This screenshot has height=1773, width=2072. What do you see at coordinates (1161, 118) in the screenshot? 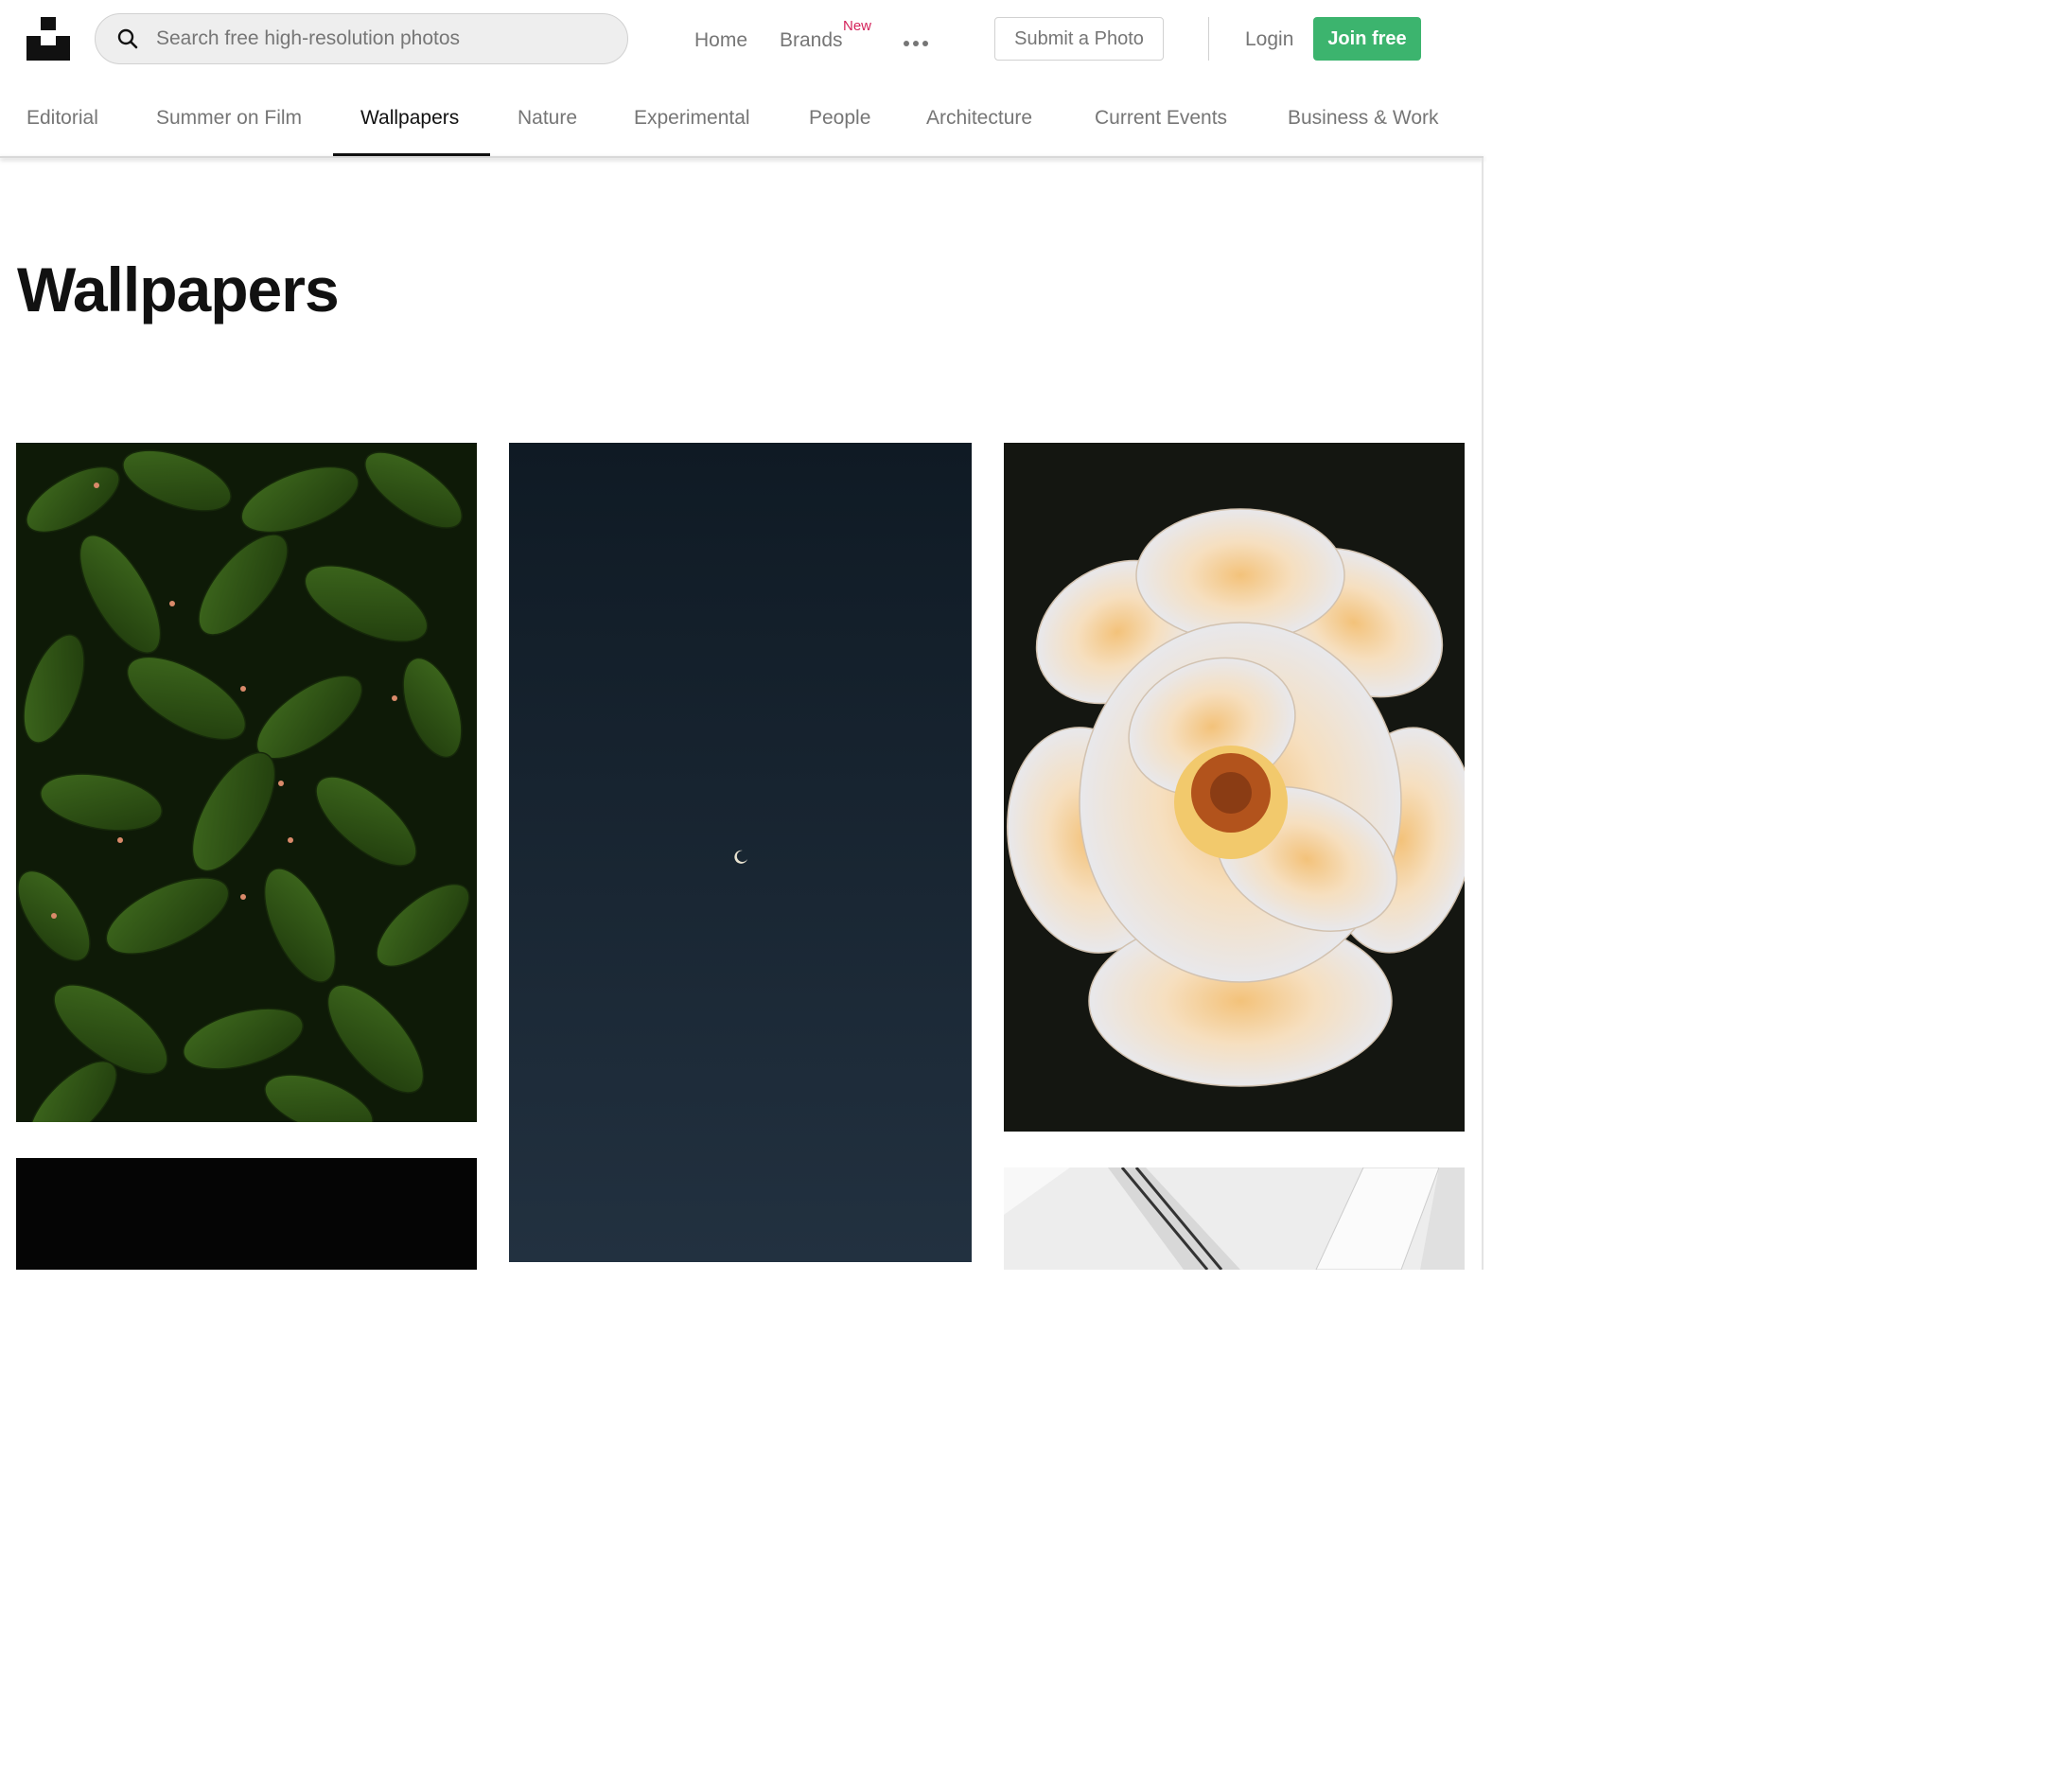
I see `topic-current-events: Current Events` at bounding box center [1161, 118].